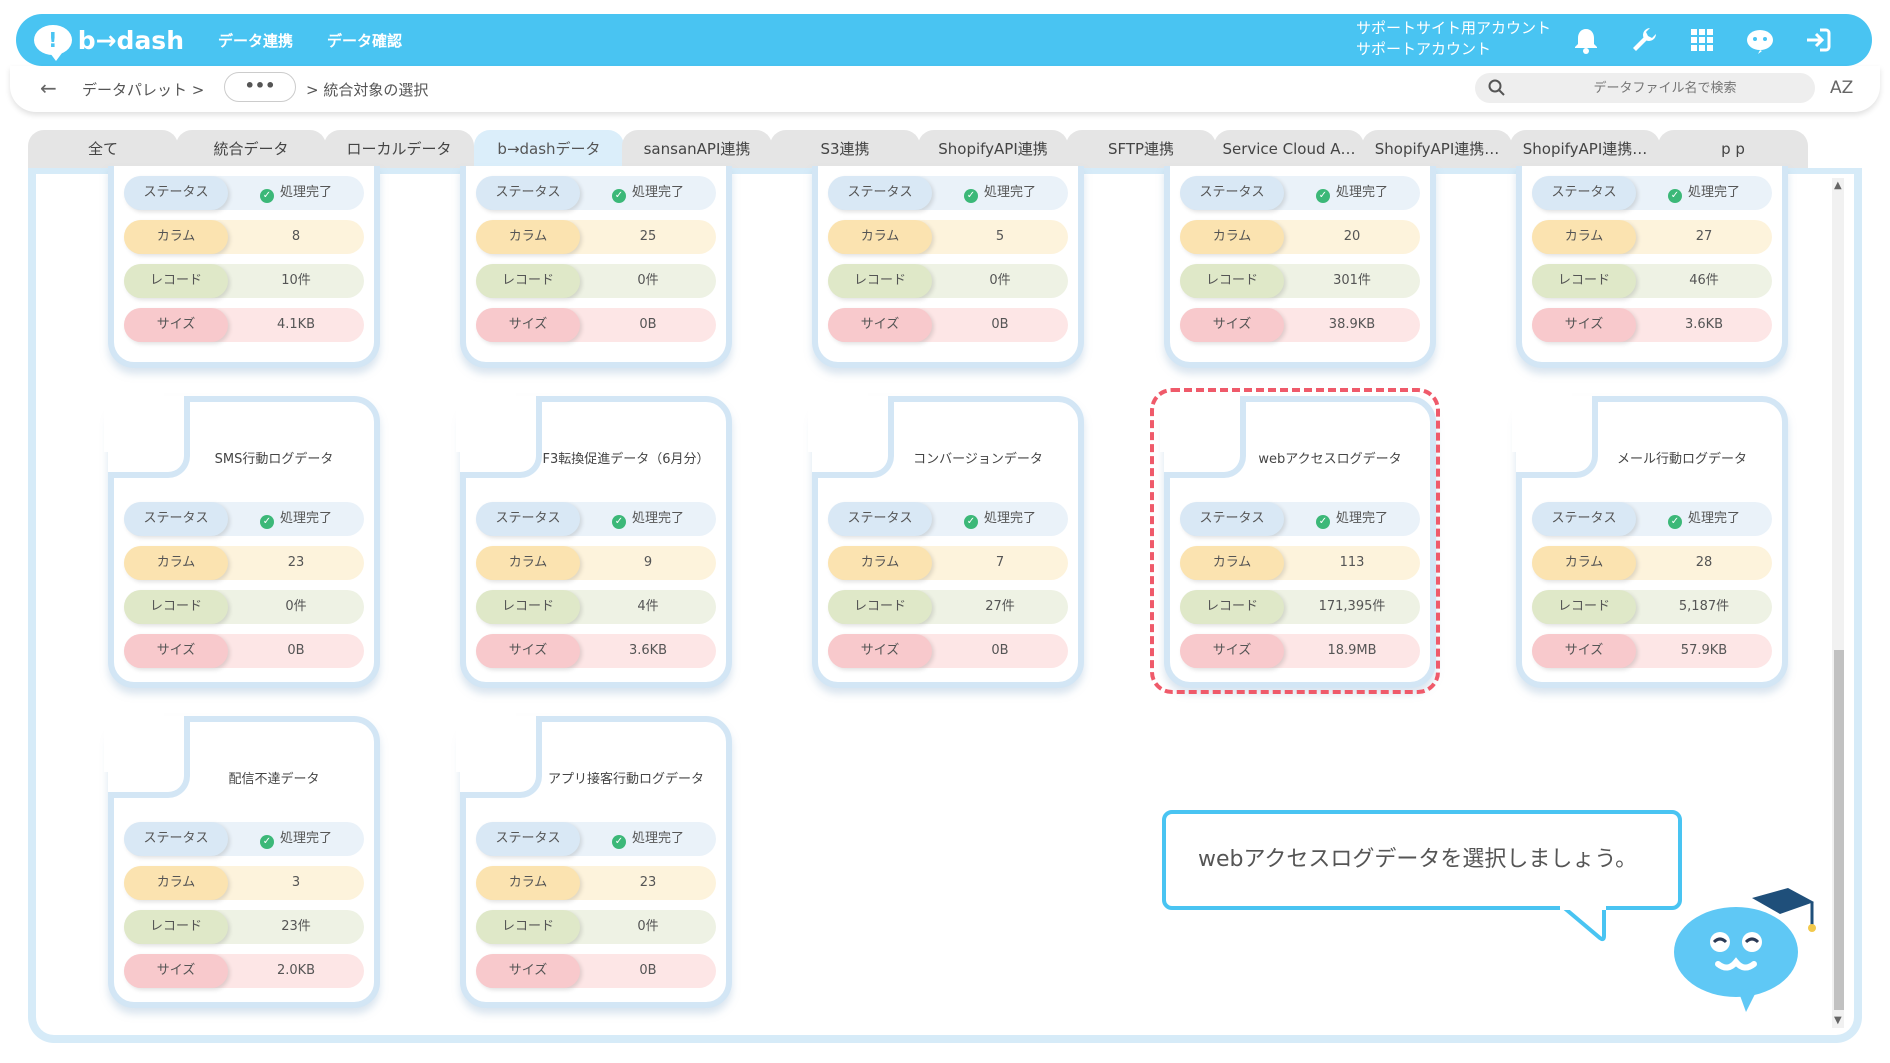 This screenshot has height=1063, width=1890. I want to click on size-row: サイズ 57.9KB, so click(1652, 651).